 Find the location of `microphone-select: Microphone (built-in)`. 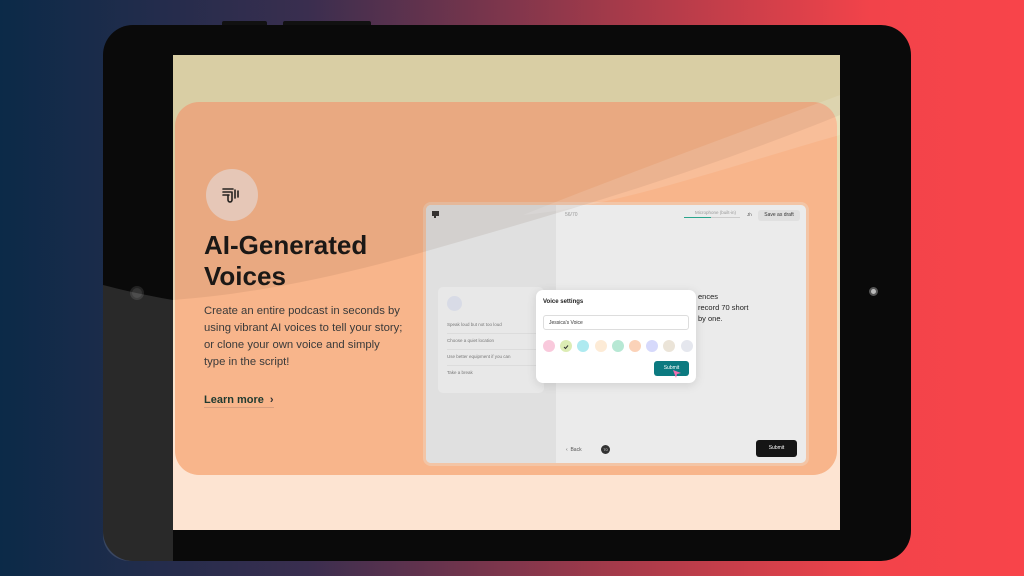

microphone-select: Microphone (built-in) is located at coordinates (715, 212).